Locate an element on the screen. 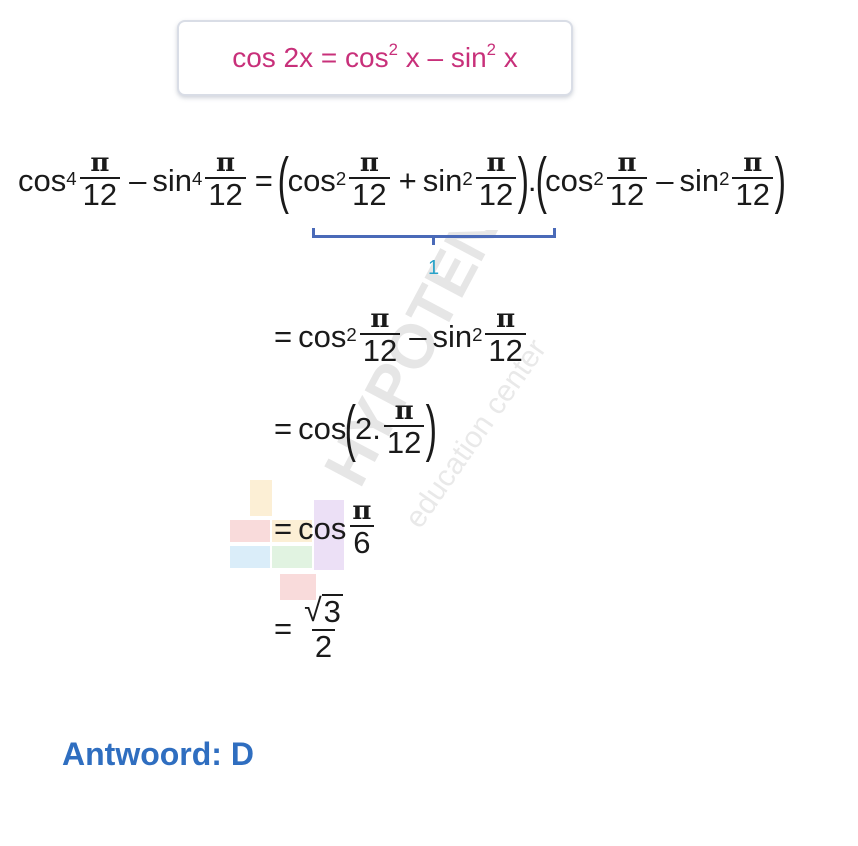 The height and width of the screenshot is (846, 858). equation-line-5: = √ 3 2 is located at coordinates (308, 628).